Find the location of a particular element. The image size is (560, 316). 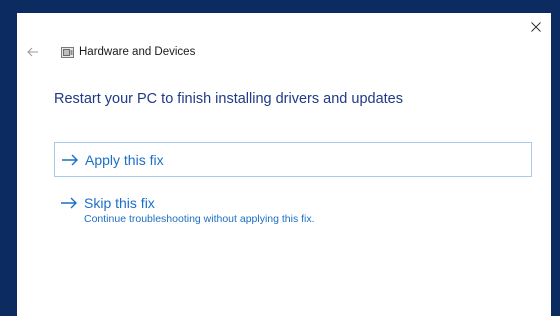

close-icon is located at coordinates (536, 27).